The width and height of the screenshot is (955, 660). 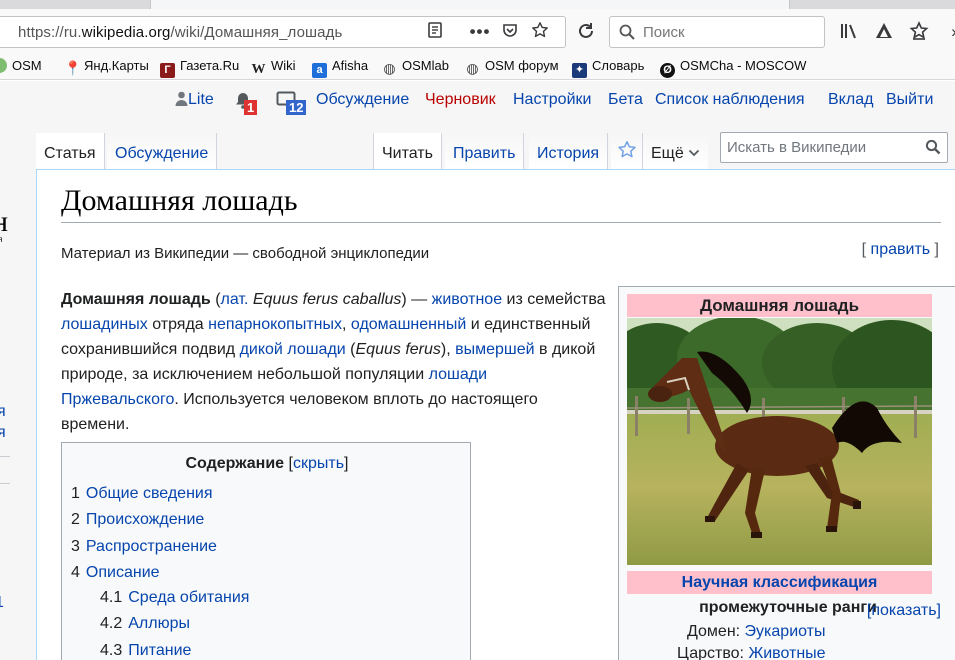 What do you see at coordinates (21, 65) in the screenshot?
I see `bookmark-osm: OSM` at bounding box center [21, 65].